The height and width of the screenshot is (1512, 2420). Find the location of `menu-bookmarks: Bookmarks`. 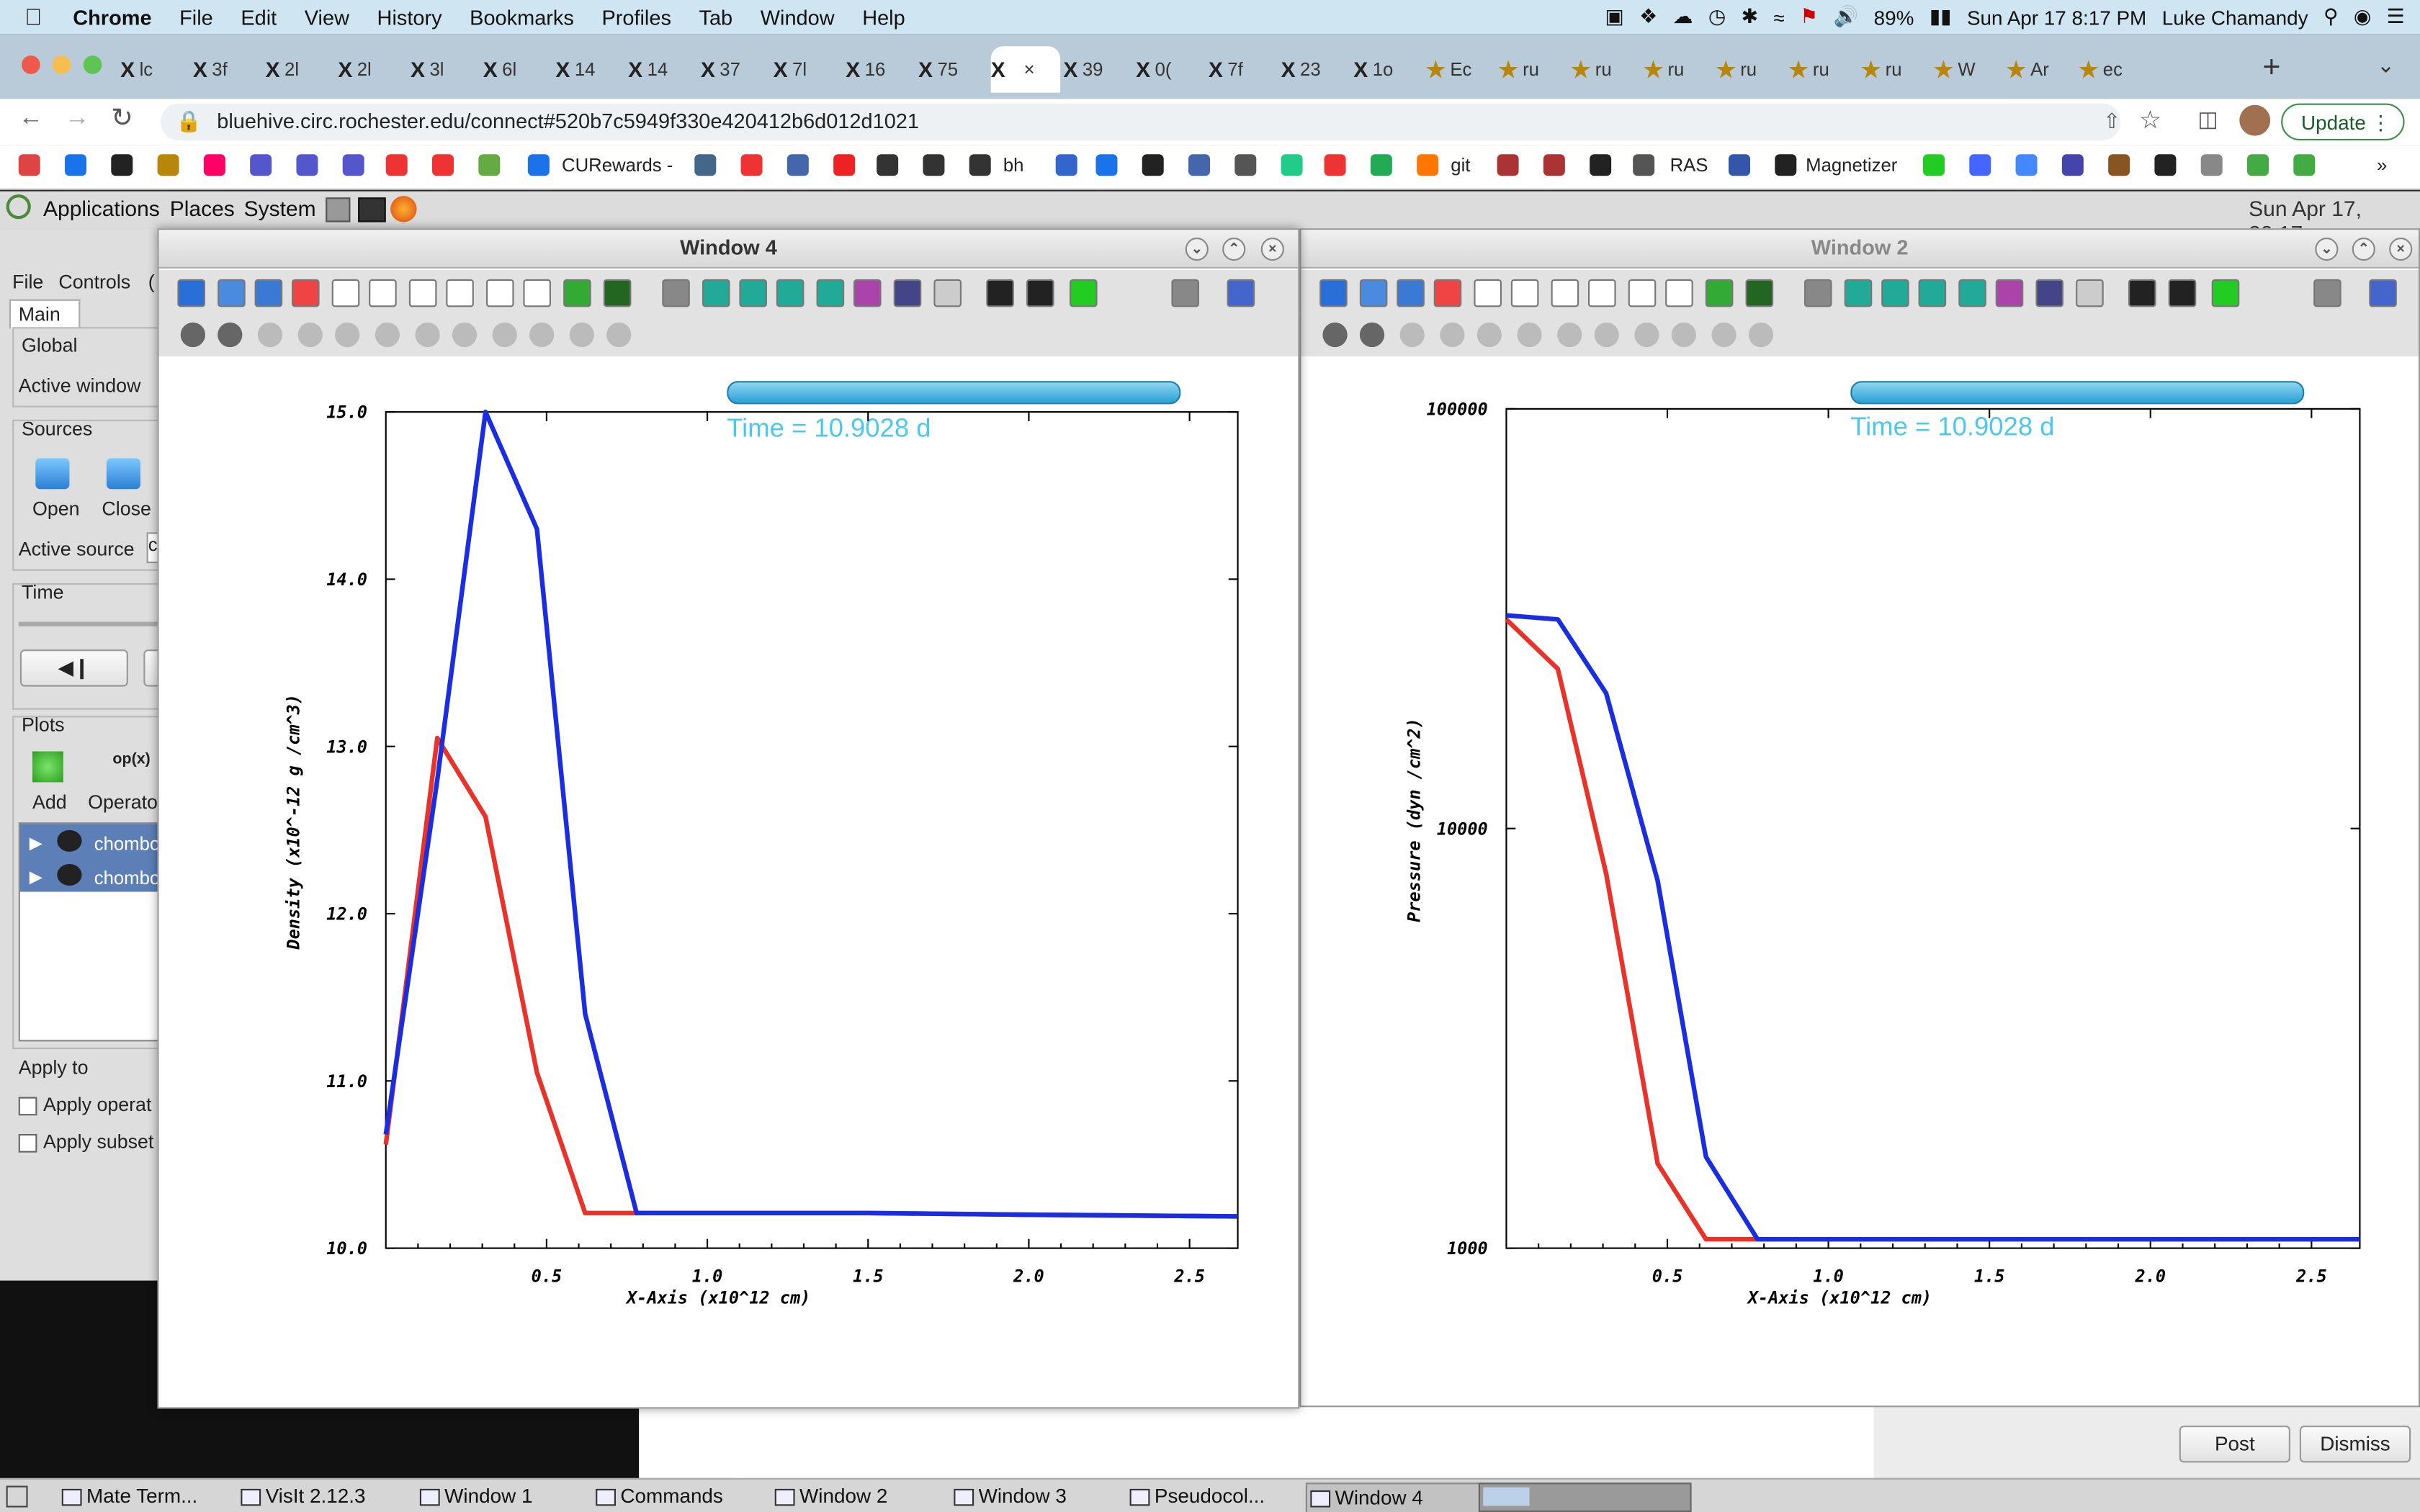

menu-bookmarks: Bookmarks is located at coordinates (522, 17).